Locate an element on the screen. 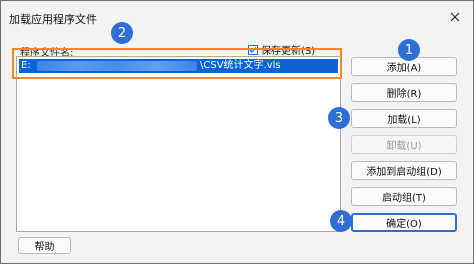  delete-button: 删除(R) is located at coordinates (404, 92).